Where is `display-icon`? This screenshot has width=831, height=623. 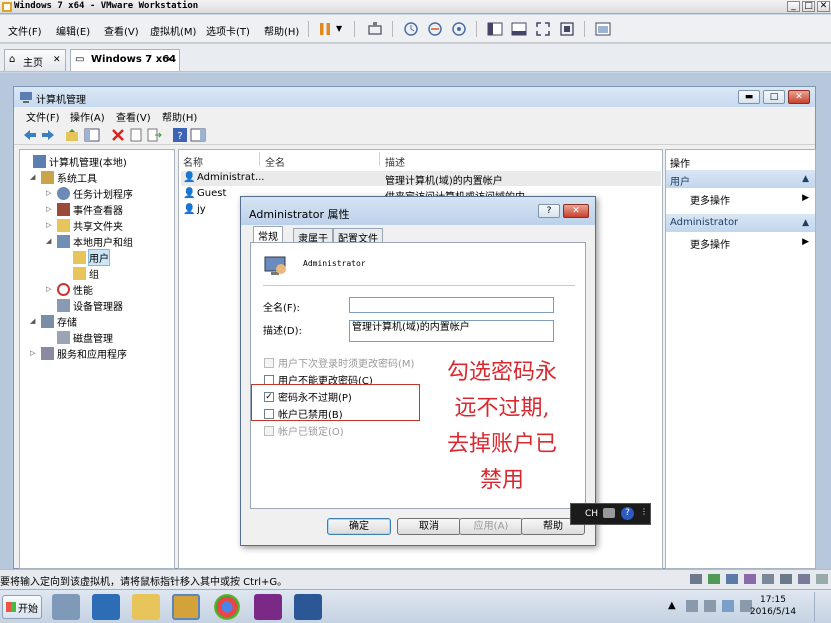 display-icon is located at coordinates (804, 579).